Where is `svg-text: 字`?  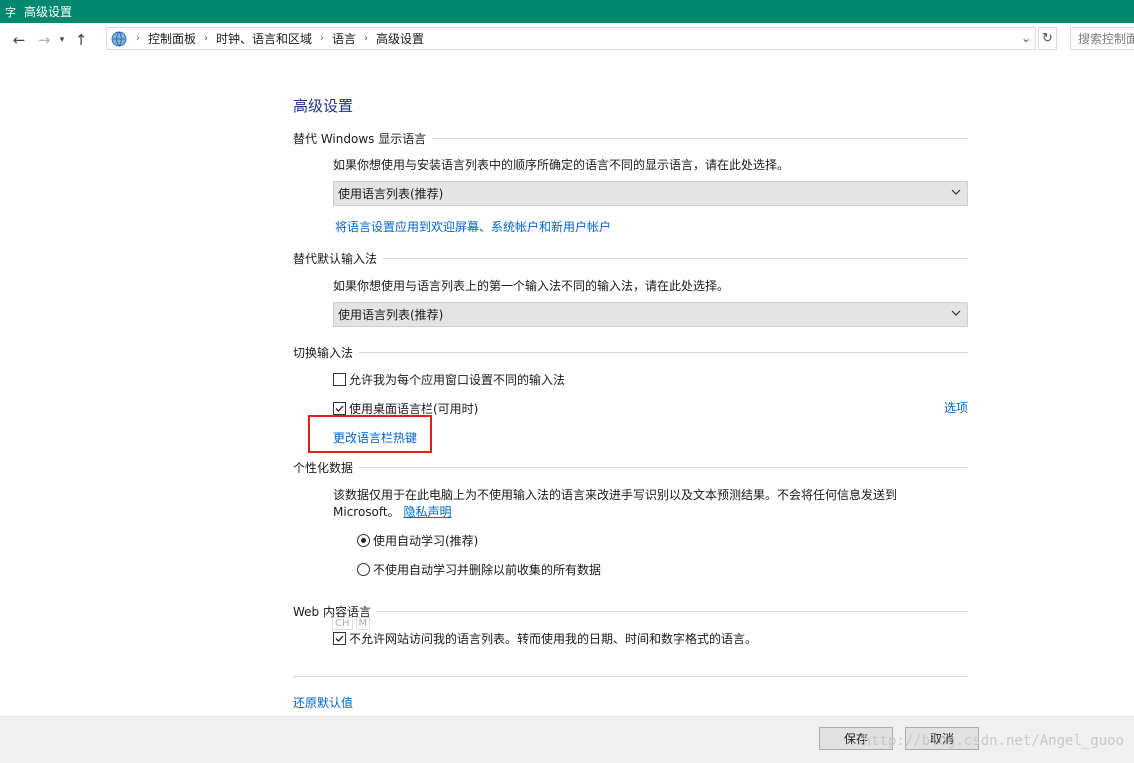 svg-text: 字 is located at coordinates (10, 12).